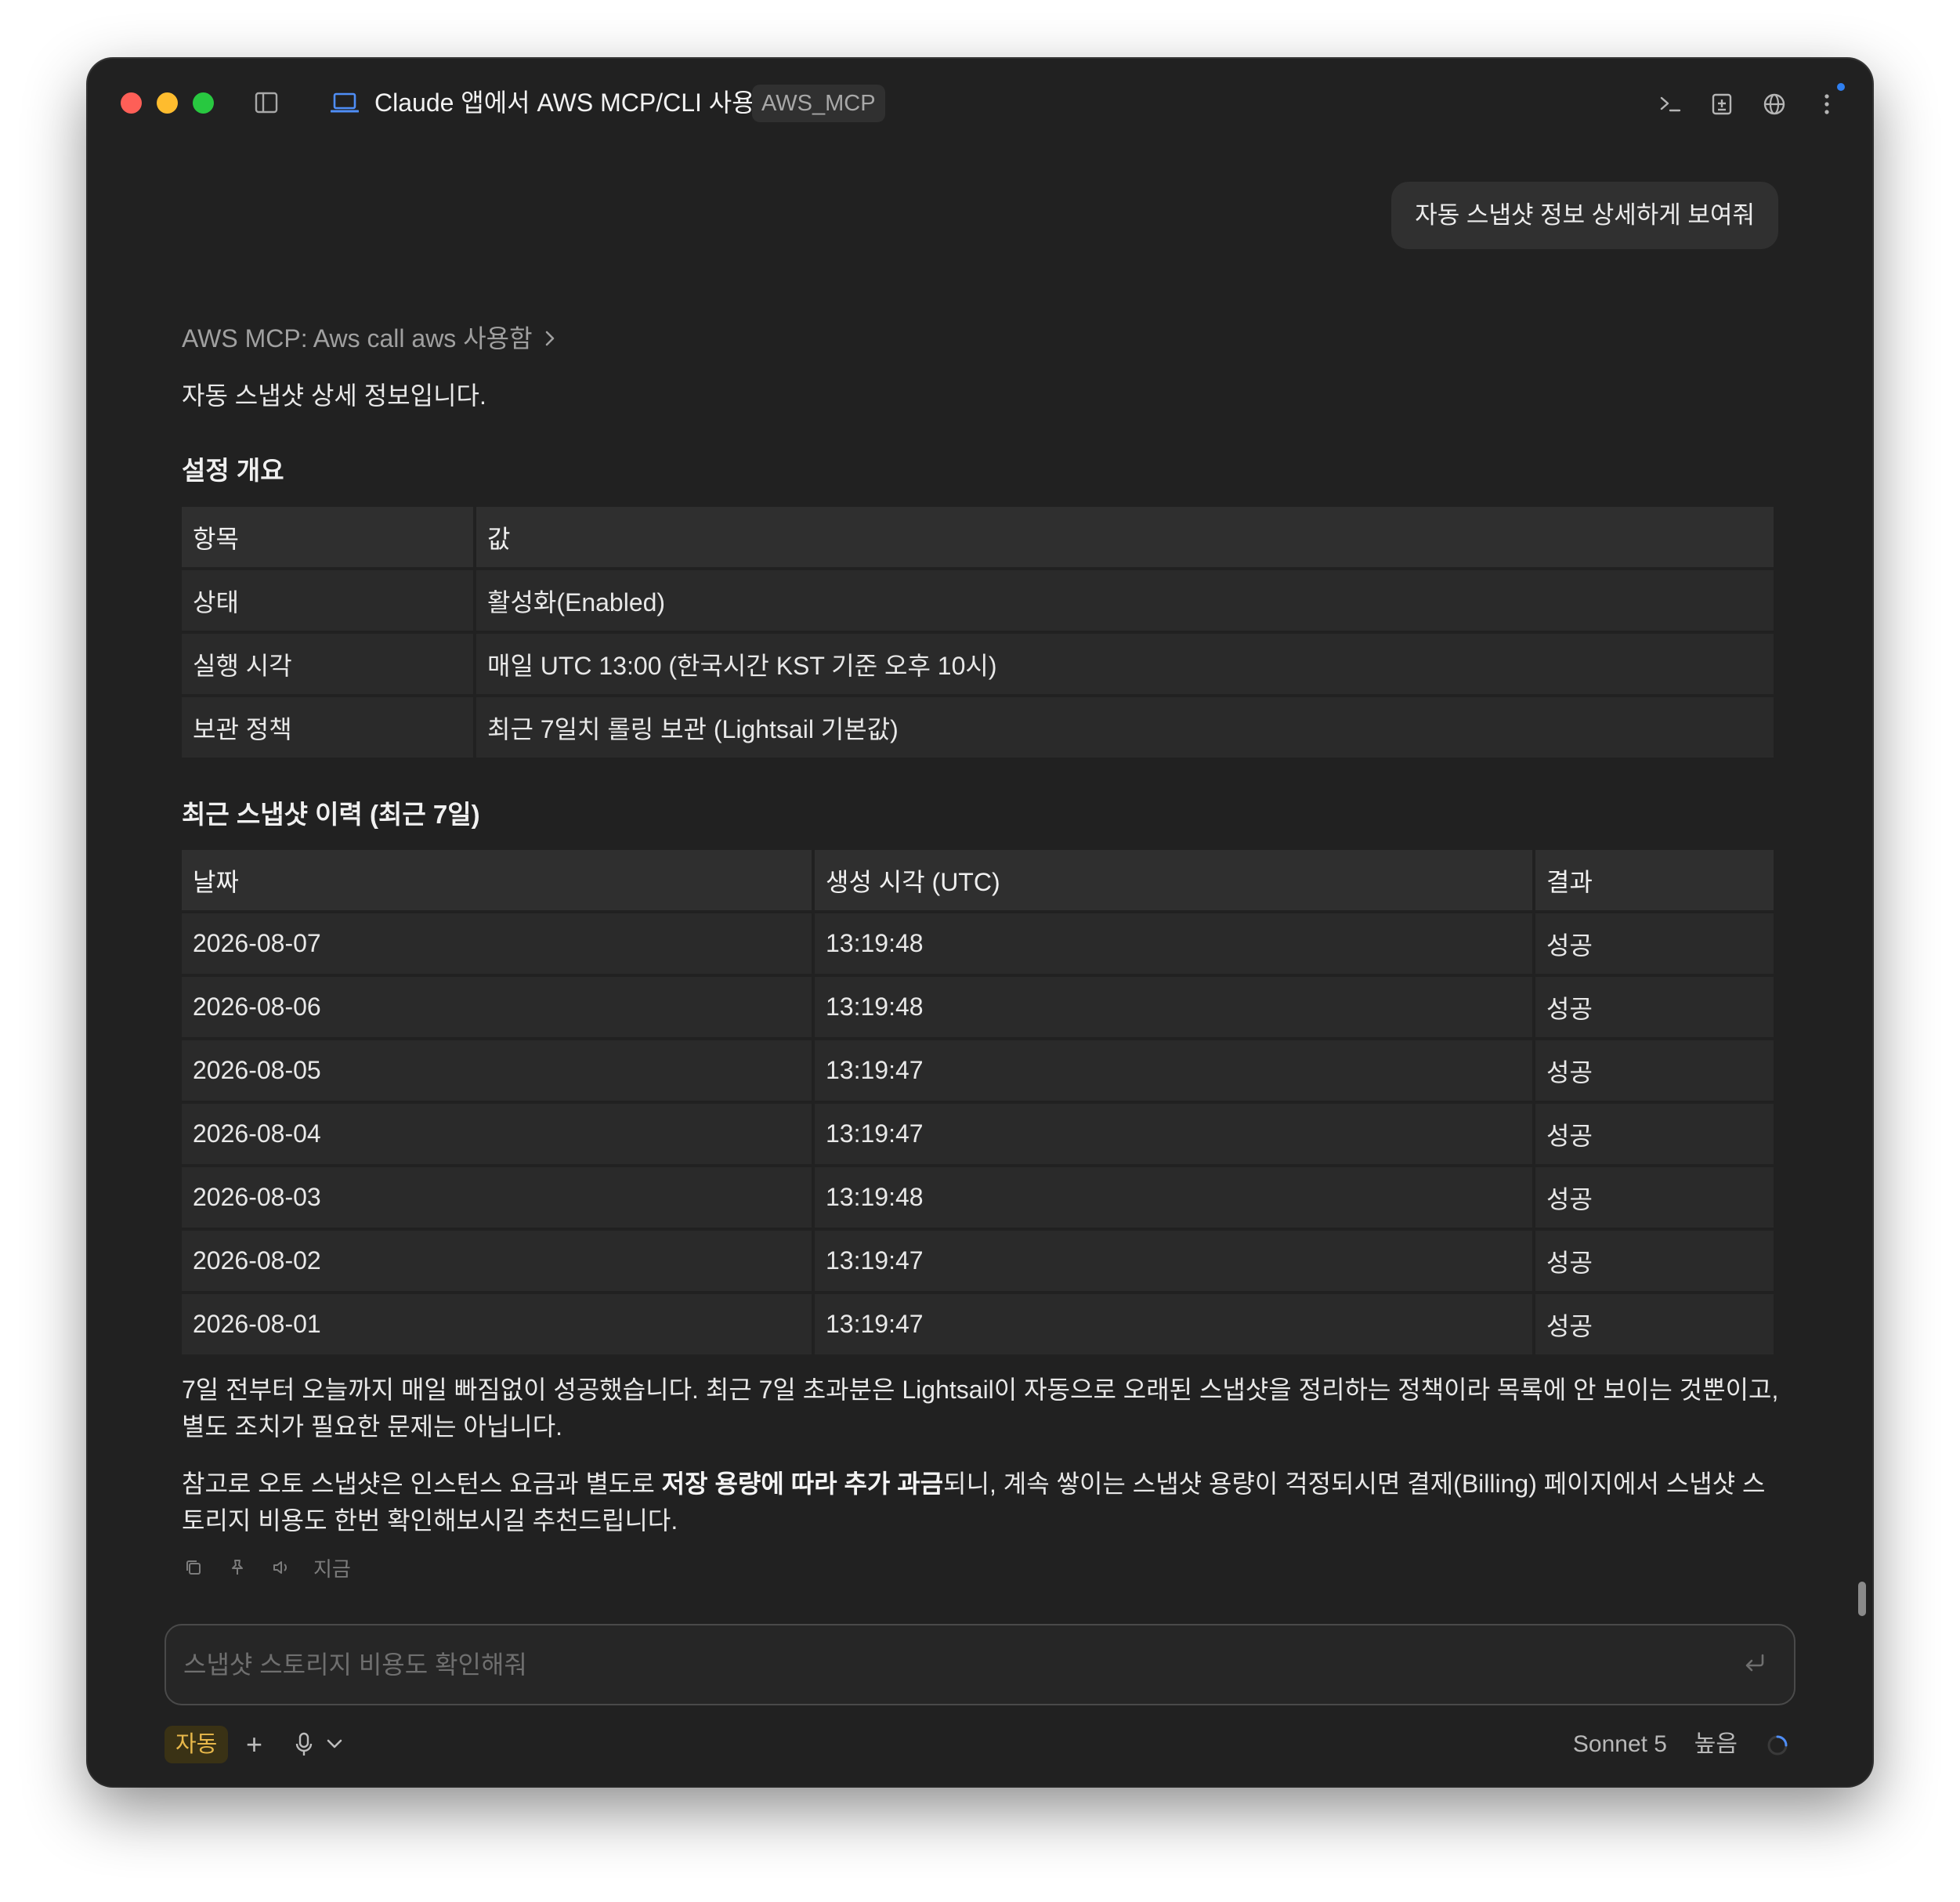 This screenshot has width=1960, height=1902. I want to click on table-row: 2026-08-07 13:19:48 성공, so click(978, 944).